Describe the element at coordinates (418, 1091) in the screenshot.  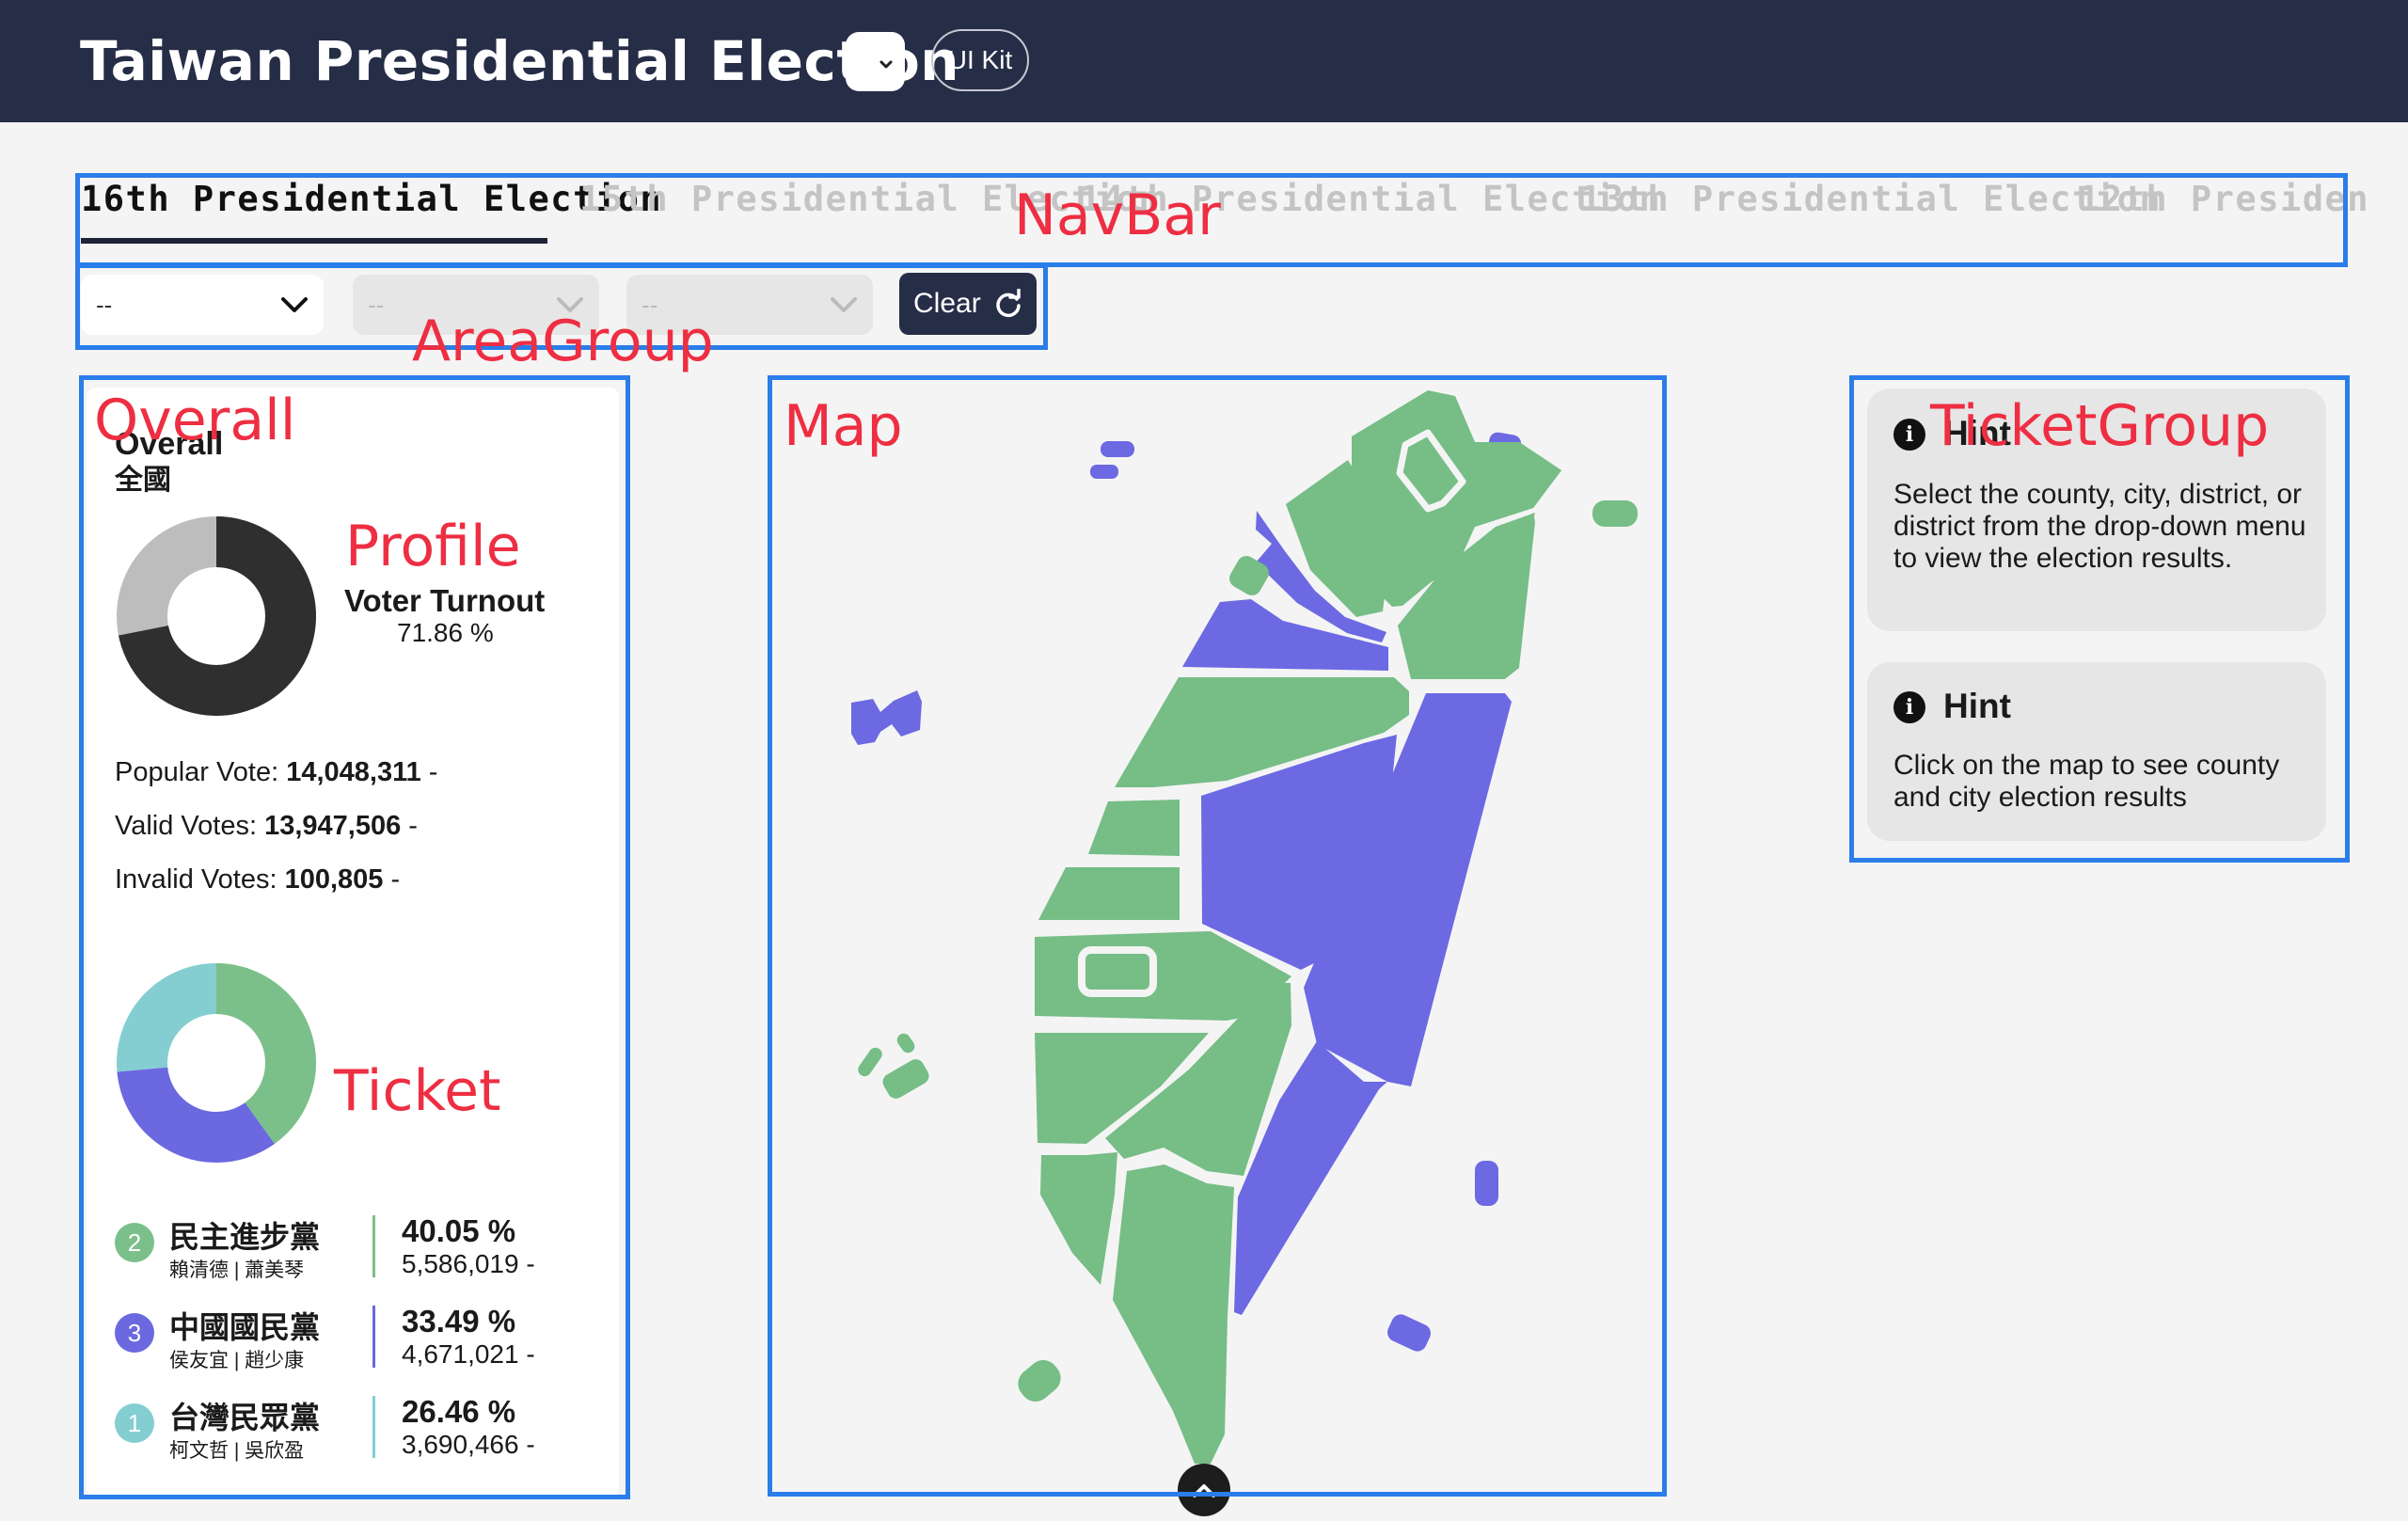
I see `ticket-annotation-label: Ticket` at that location.